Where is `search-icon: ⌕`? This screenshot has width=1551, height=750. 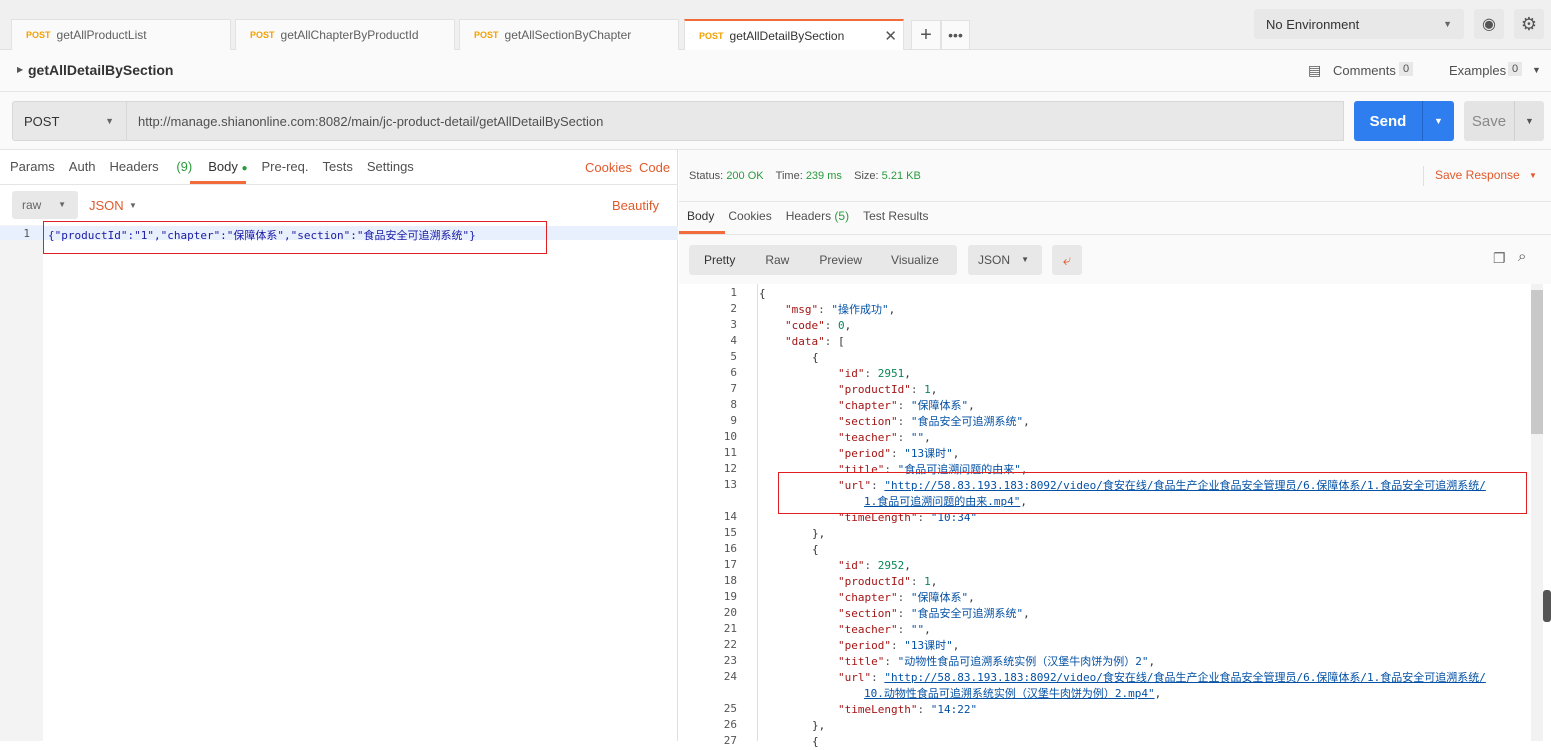
search-icon: ⌕ is located at coordinates (1522, 256).